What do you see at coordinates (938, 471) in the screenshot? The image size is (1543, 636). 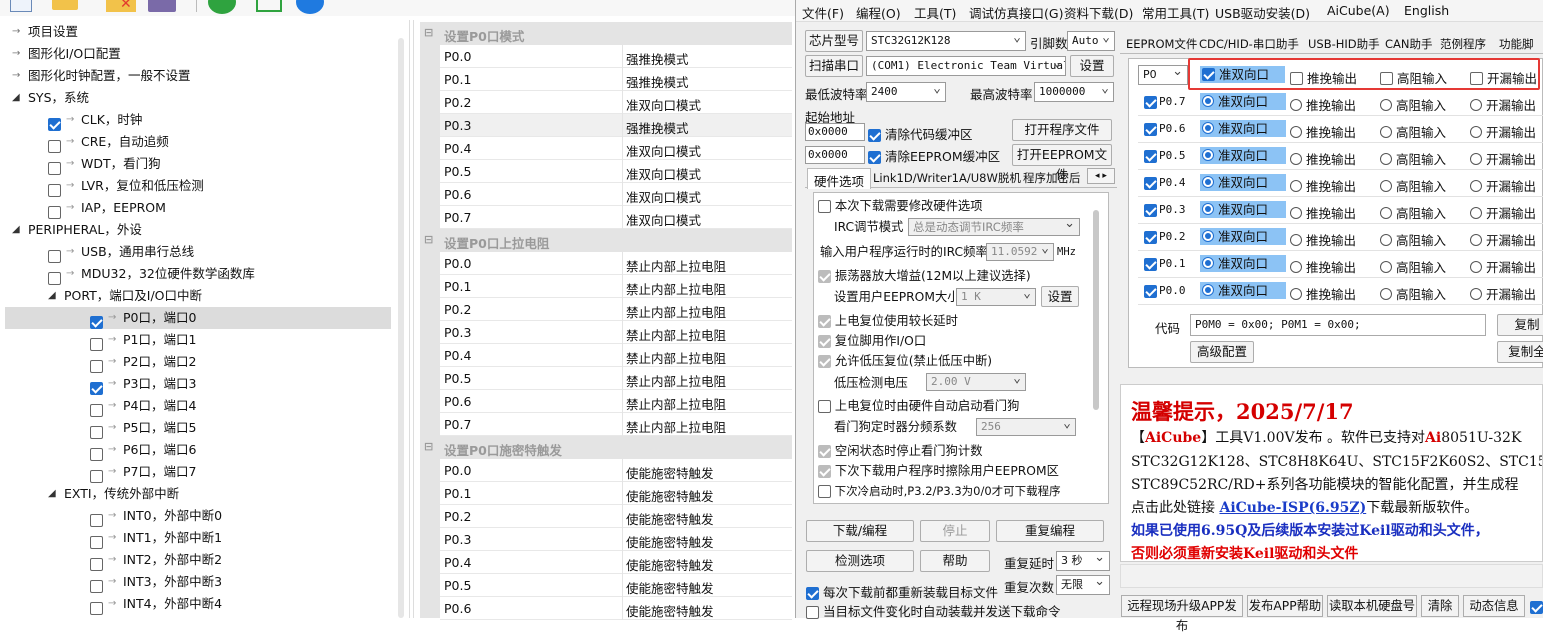 I see `erase-eeprom-checkbox: 下次下载用户程序时擦除用户EEPROM区` at bounding box center [938, 471].